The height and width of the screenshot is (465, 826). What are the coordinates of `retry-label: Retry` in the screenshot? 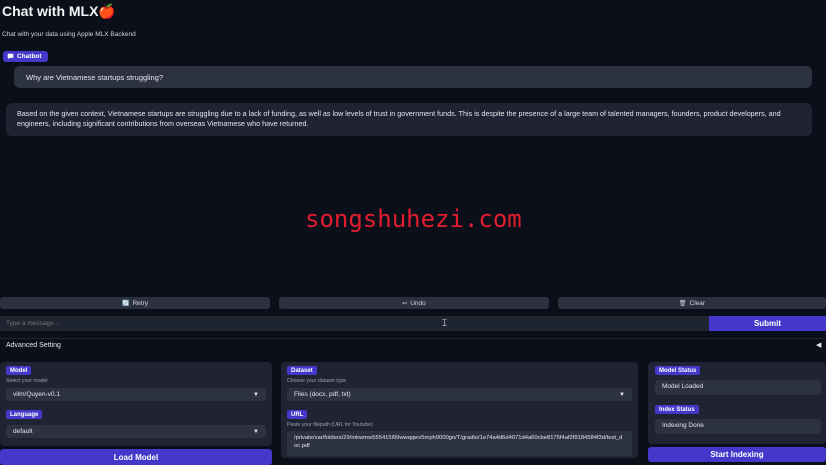 It's located at (140, 303).